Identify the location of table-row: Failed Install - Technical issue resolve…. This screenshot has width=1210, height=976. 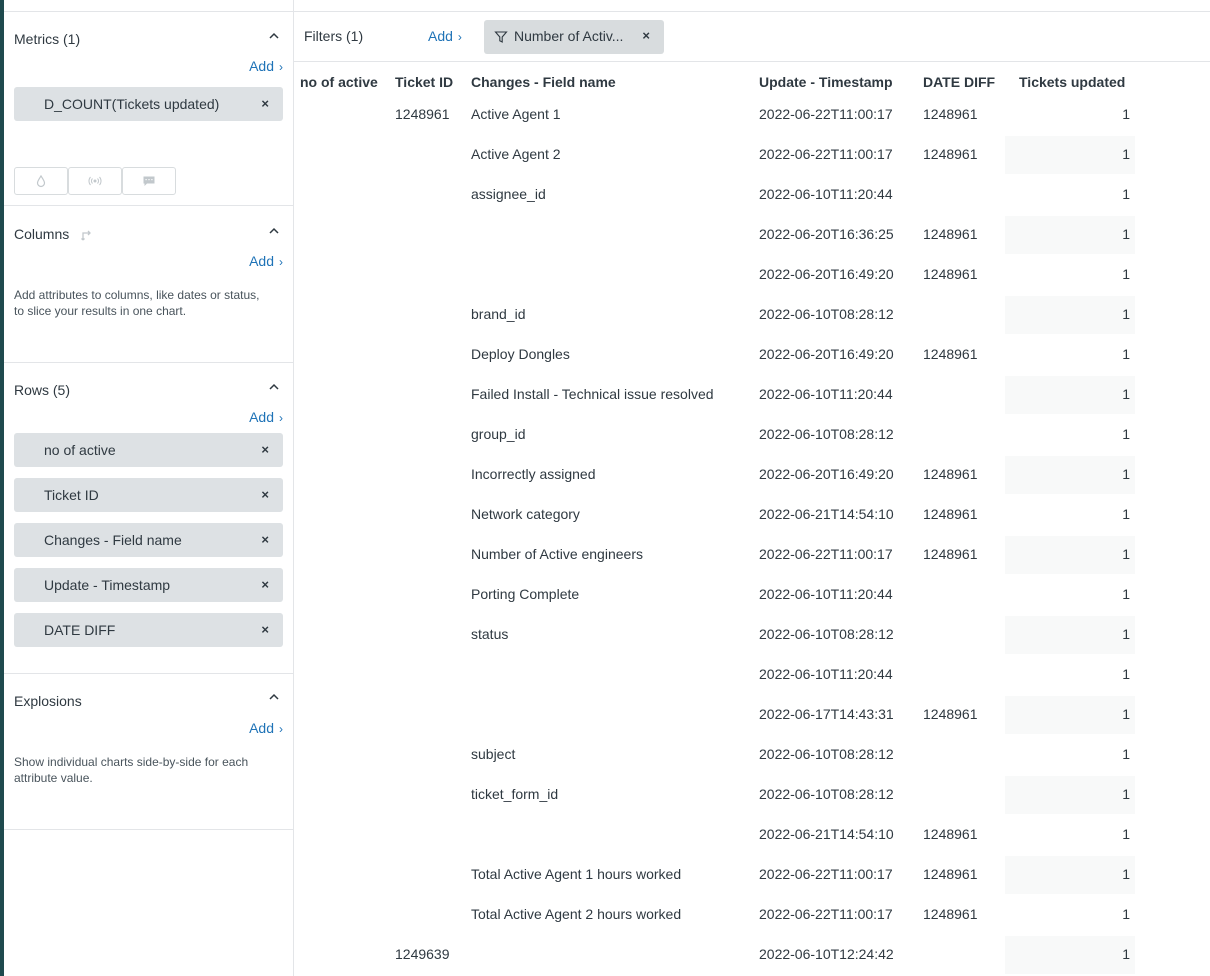
(752, 396).